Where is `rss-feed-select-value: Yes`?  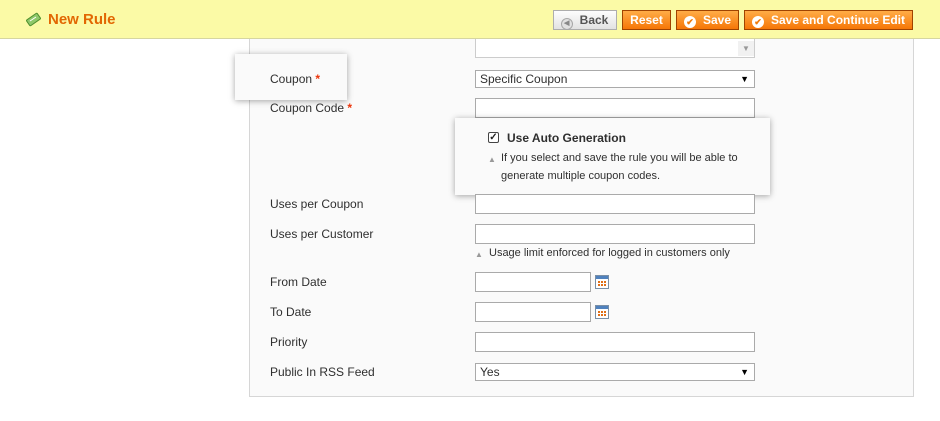
rss-feed-select-value: Yes is located at coordinates (490, 372).